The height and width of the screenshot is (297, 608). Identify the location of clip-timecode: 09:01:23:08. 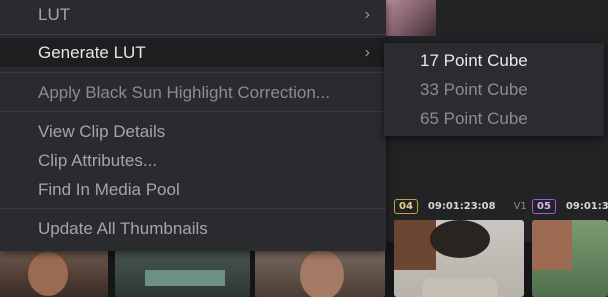
(461, 206).